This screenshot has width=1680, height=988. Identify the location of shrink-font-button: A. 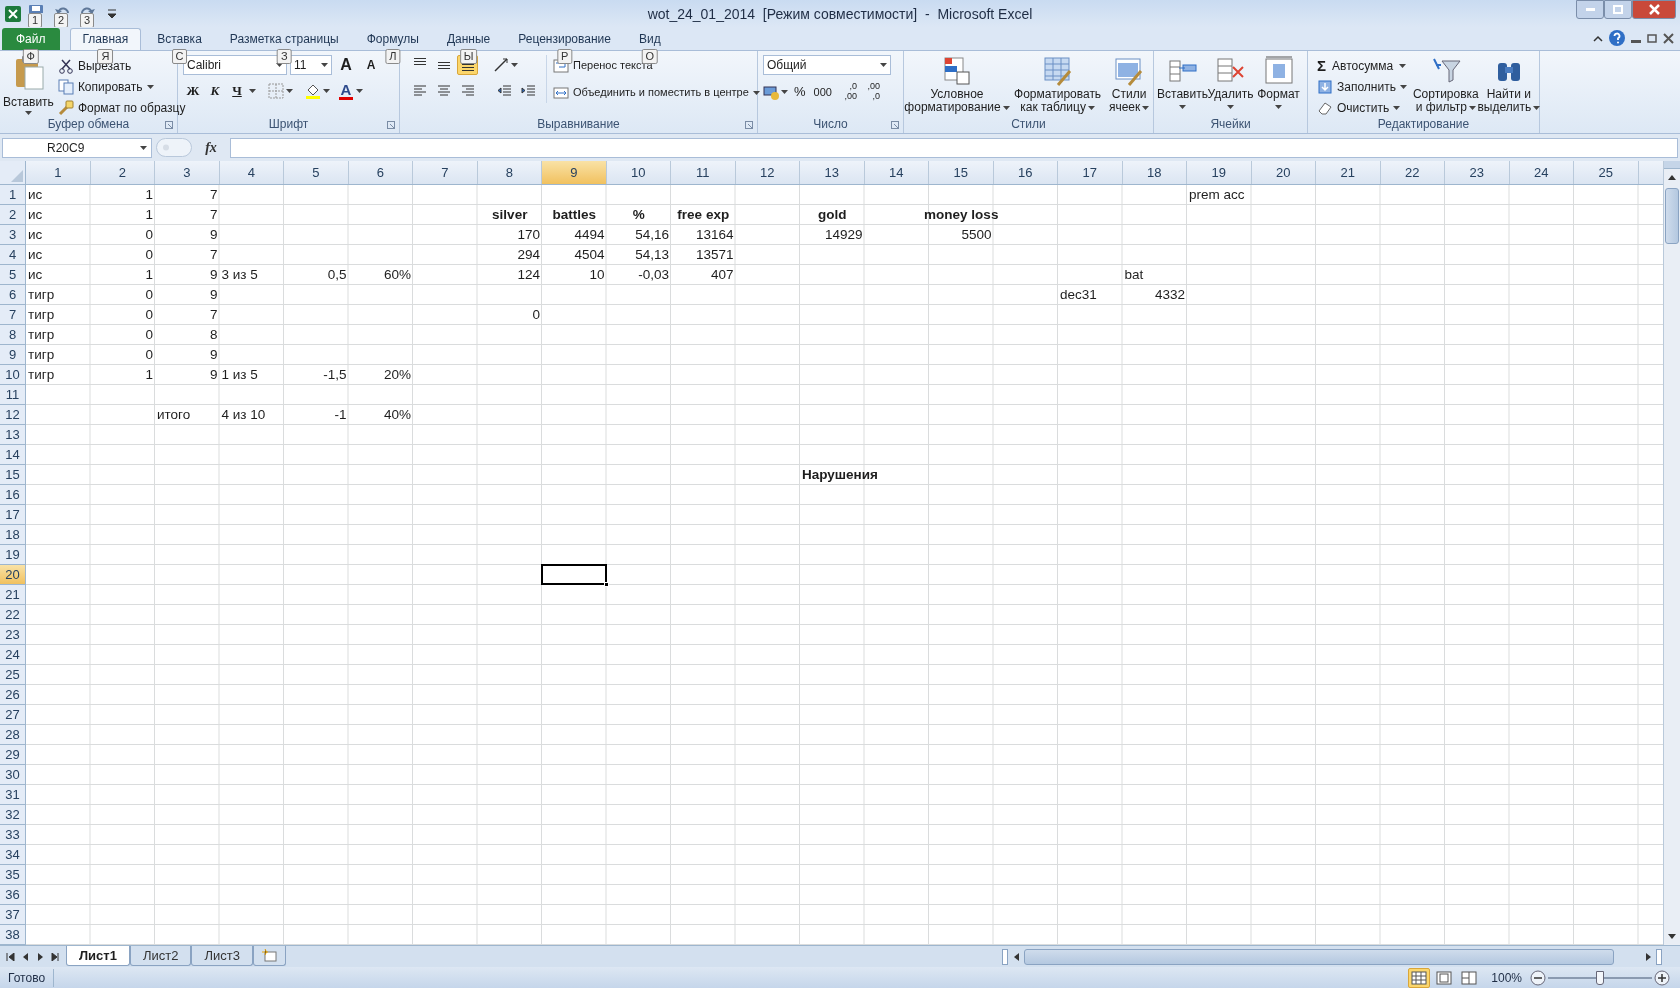
(371, 65).